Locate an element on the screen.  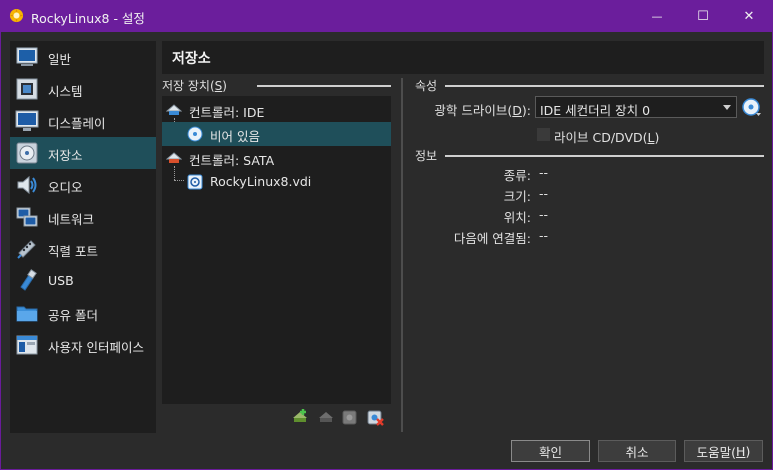
attributes-section-label: 속성 is located at coordinates (429, 85).